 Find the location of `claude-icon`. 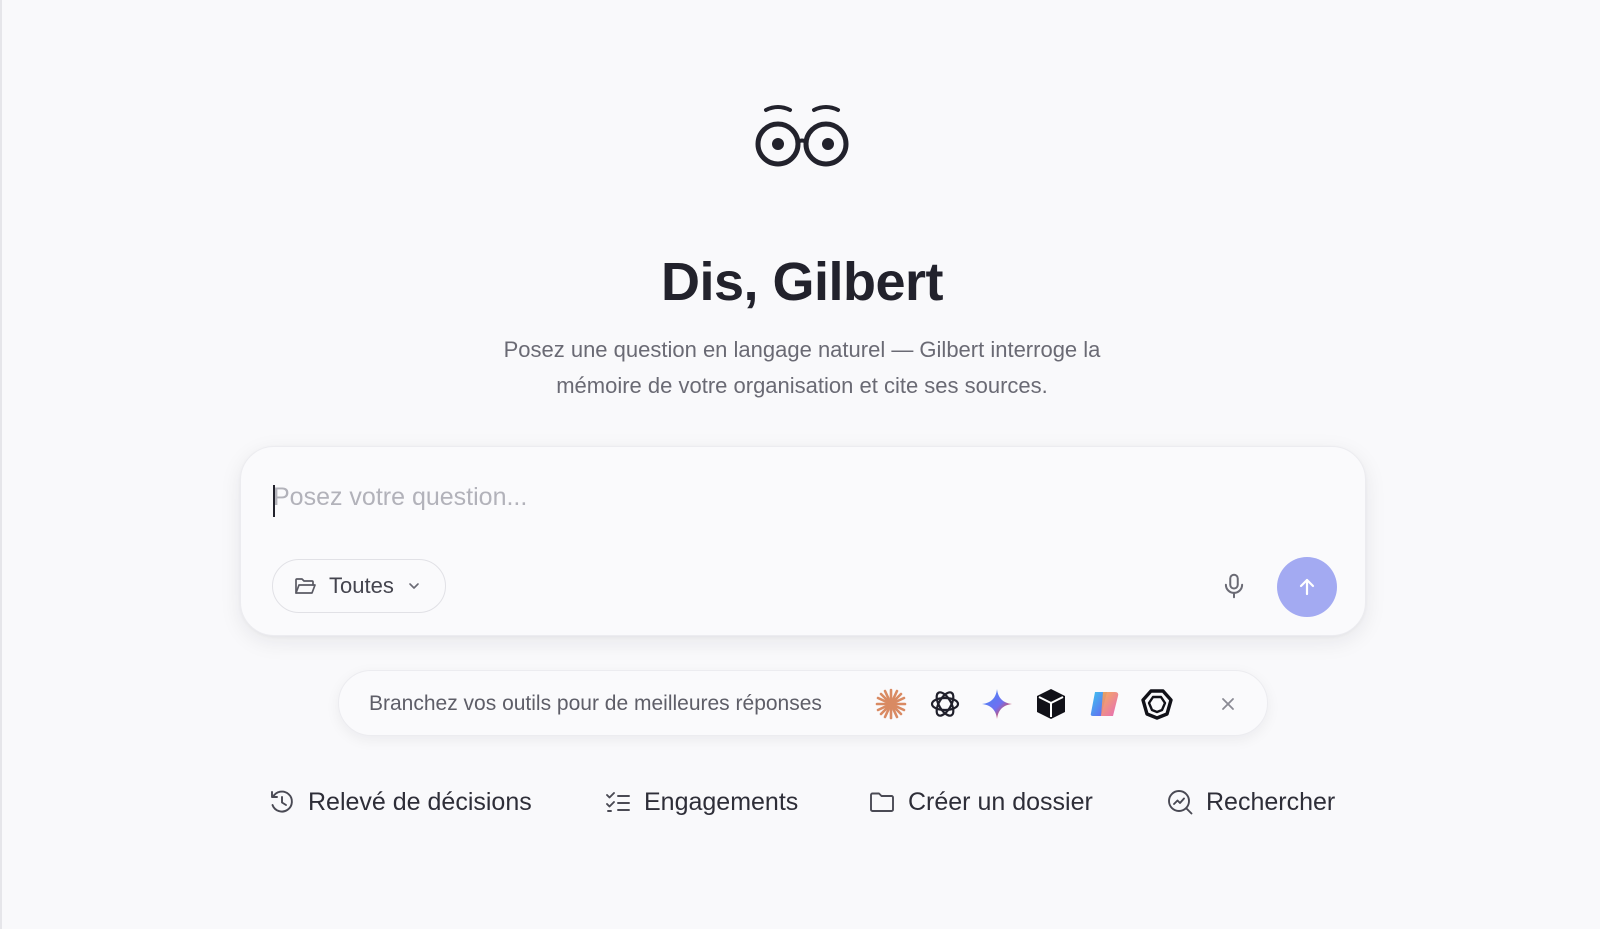

claude-icon is located at coordinates (891, 704).